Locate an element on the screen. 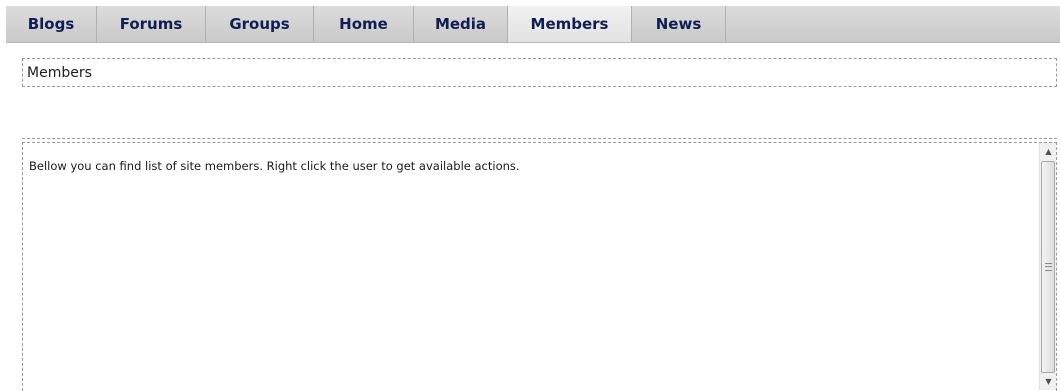 This screenshot has height=391, width=1060. tab-news: News is located at coordinates (679, 24).